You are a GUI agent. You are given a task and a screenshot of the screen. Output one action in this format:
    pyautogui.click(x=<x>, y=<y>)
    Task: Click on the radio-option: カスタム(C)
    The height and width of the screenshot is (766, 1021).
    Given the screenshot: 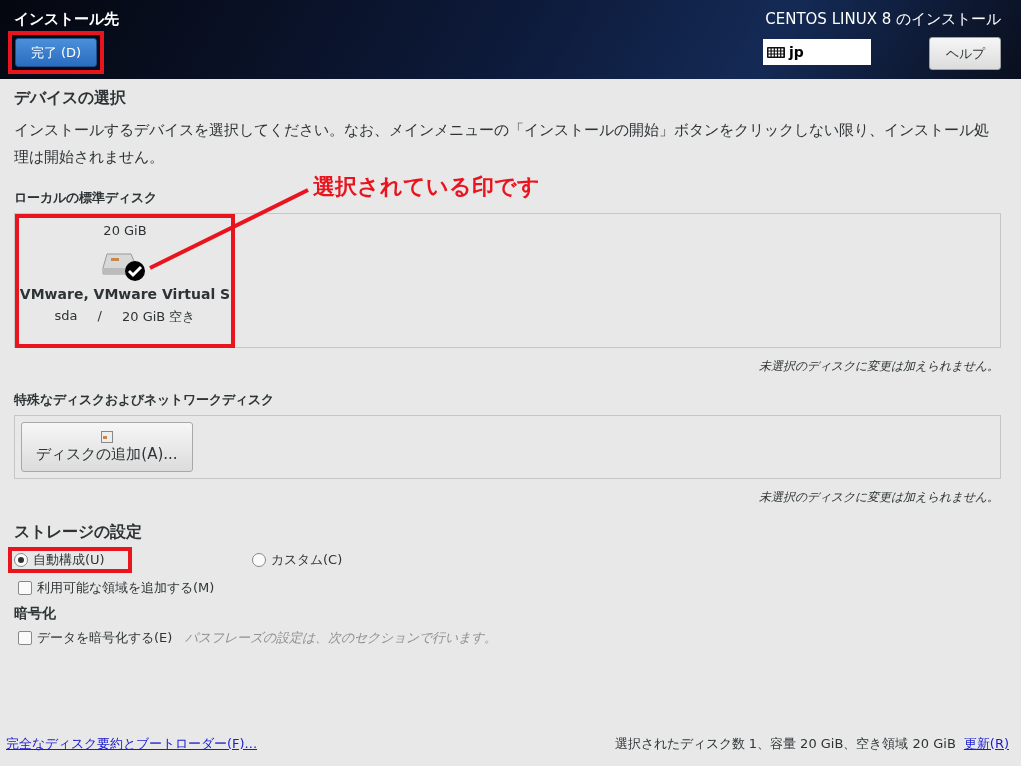 What is the action you would take?
    pyautogui.click(x=308, y=560)
    